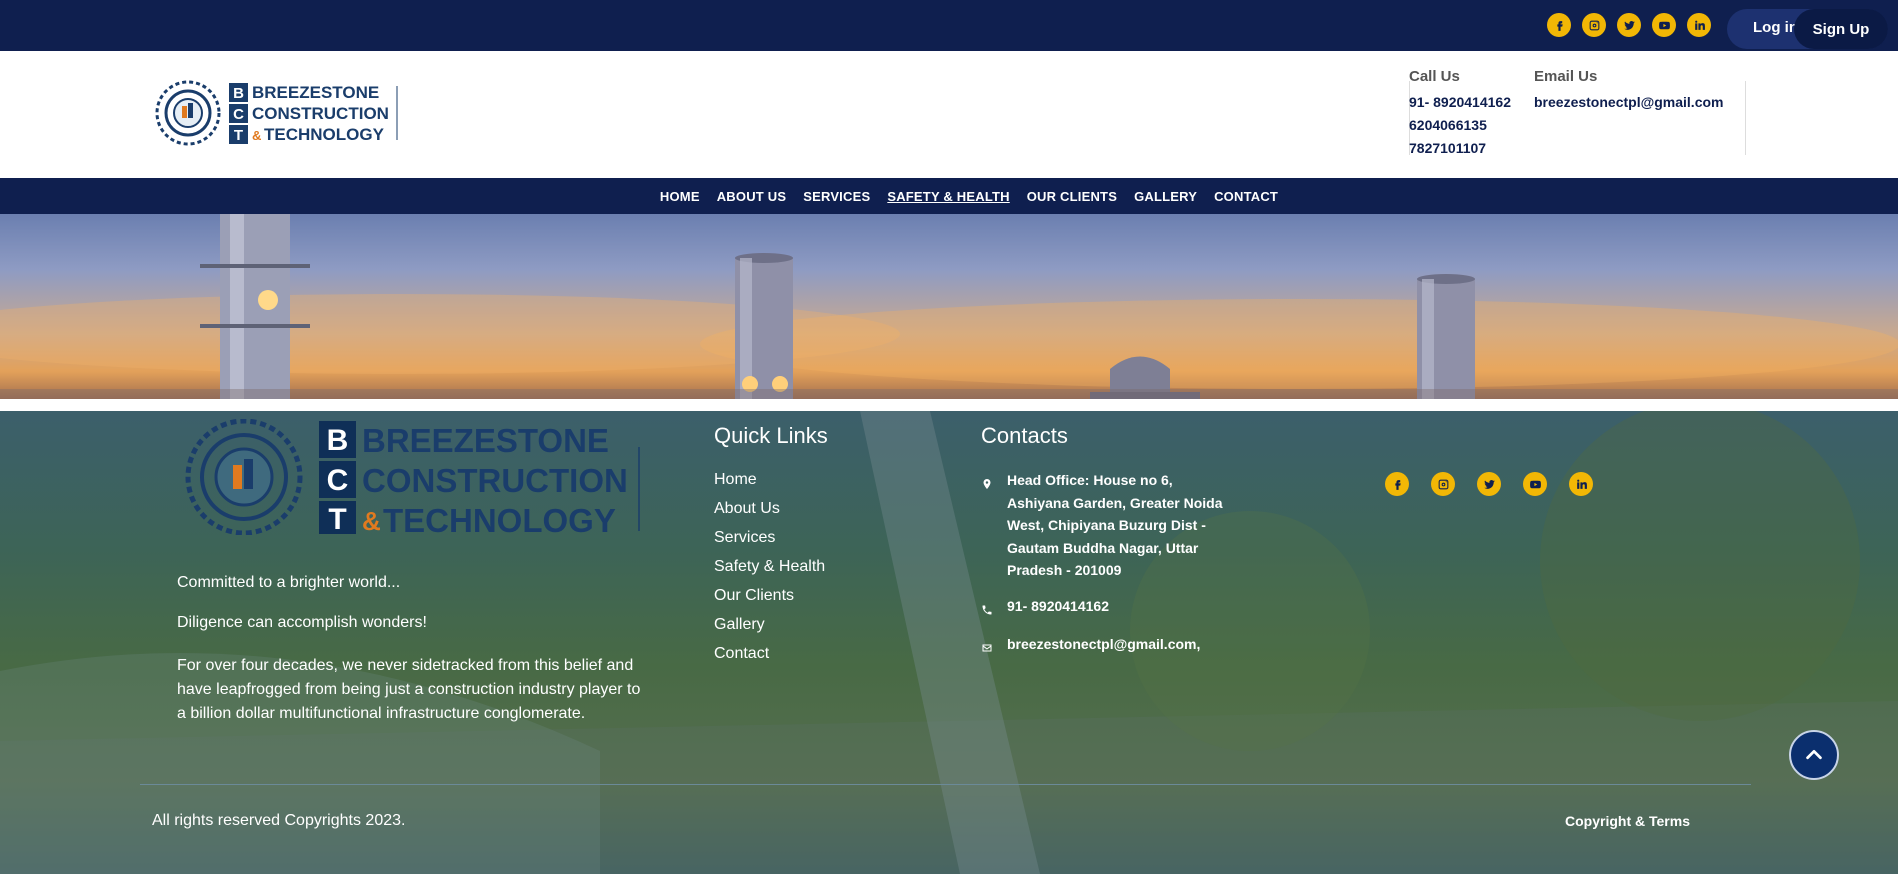 The image size is (1898, 874). Describe the element at coordinates (836, 196) in the screenshot. I see `nav-services: SERVICES` at that location.